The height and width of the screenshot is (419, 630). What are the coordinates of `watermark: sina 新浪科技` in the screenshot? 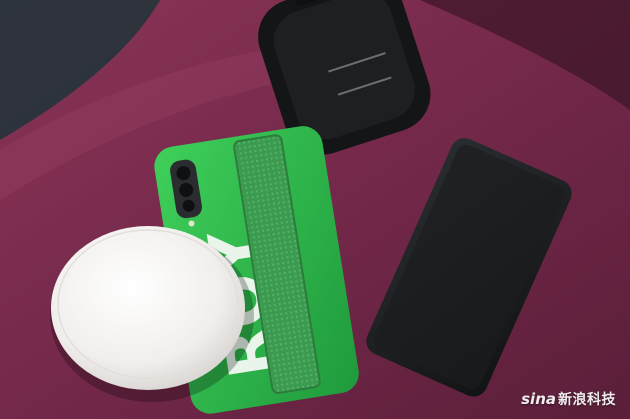 It's located at (568, 399).